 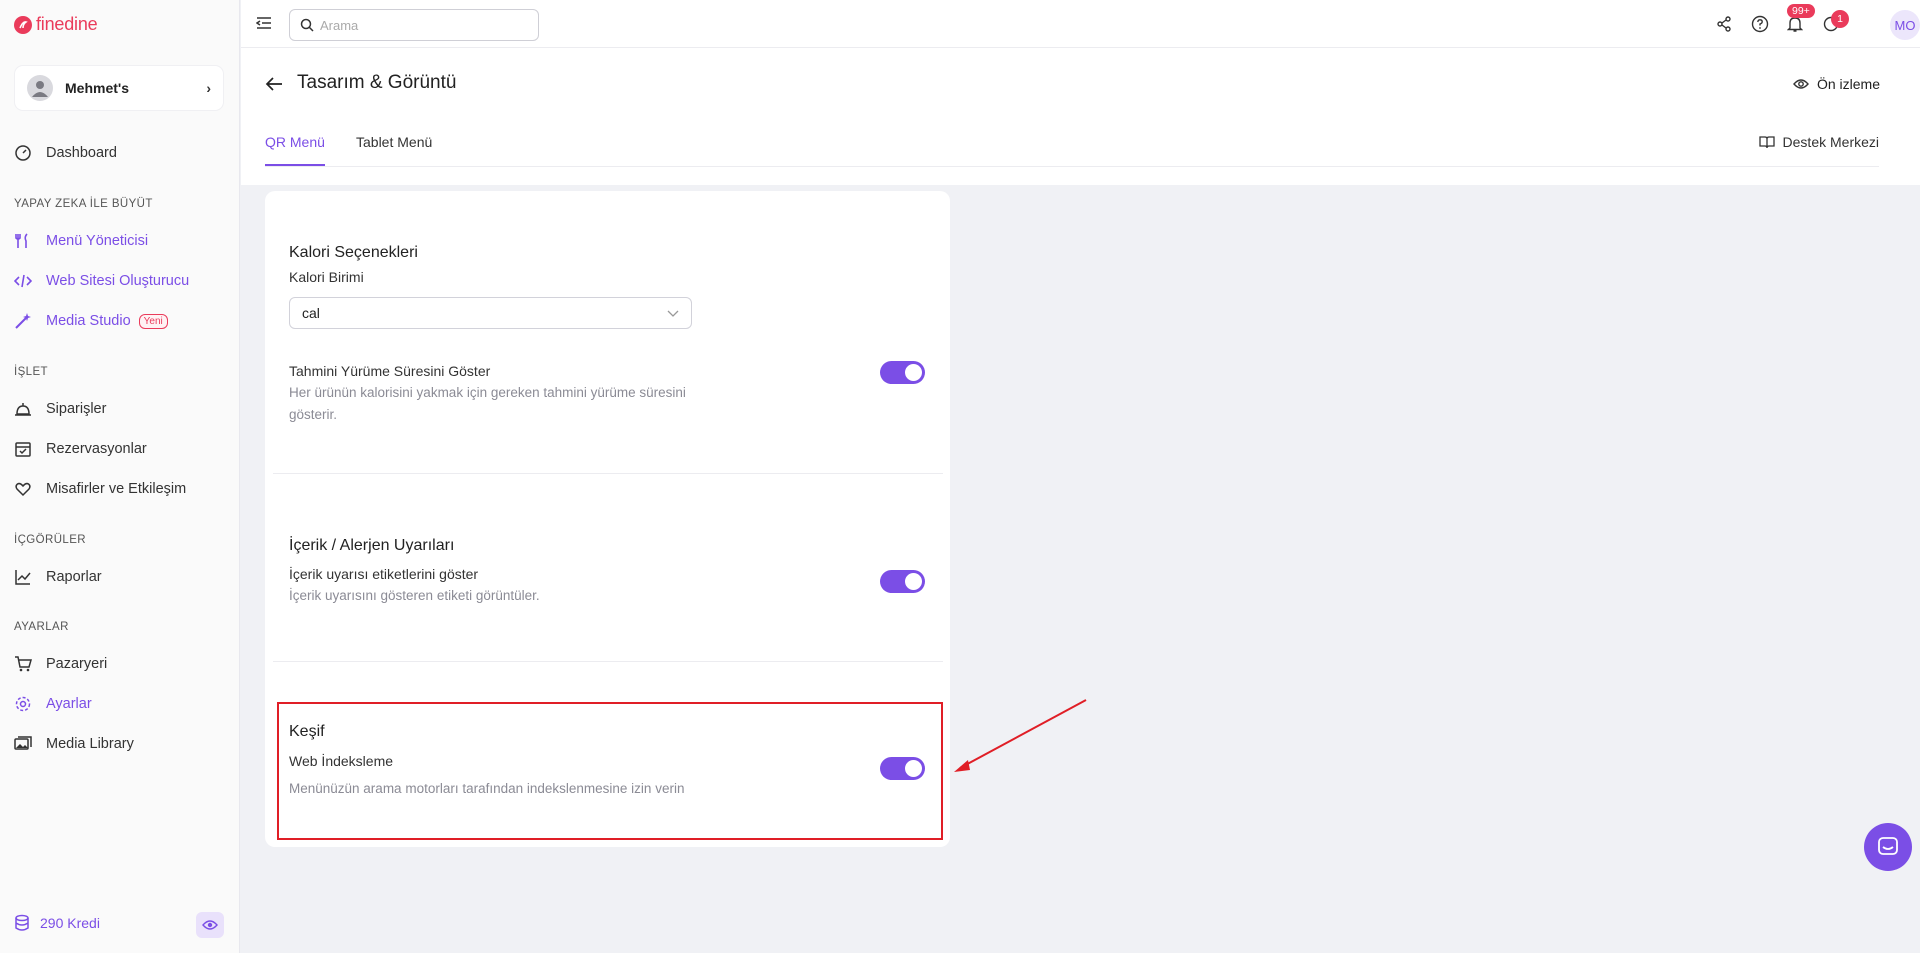 What do you see at coordinates (23, 743) in the screenshot?
I see `images-icon` at bounding box center [23, 743].